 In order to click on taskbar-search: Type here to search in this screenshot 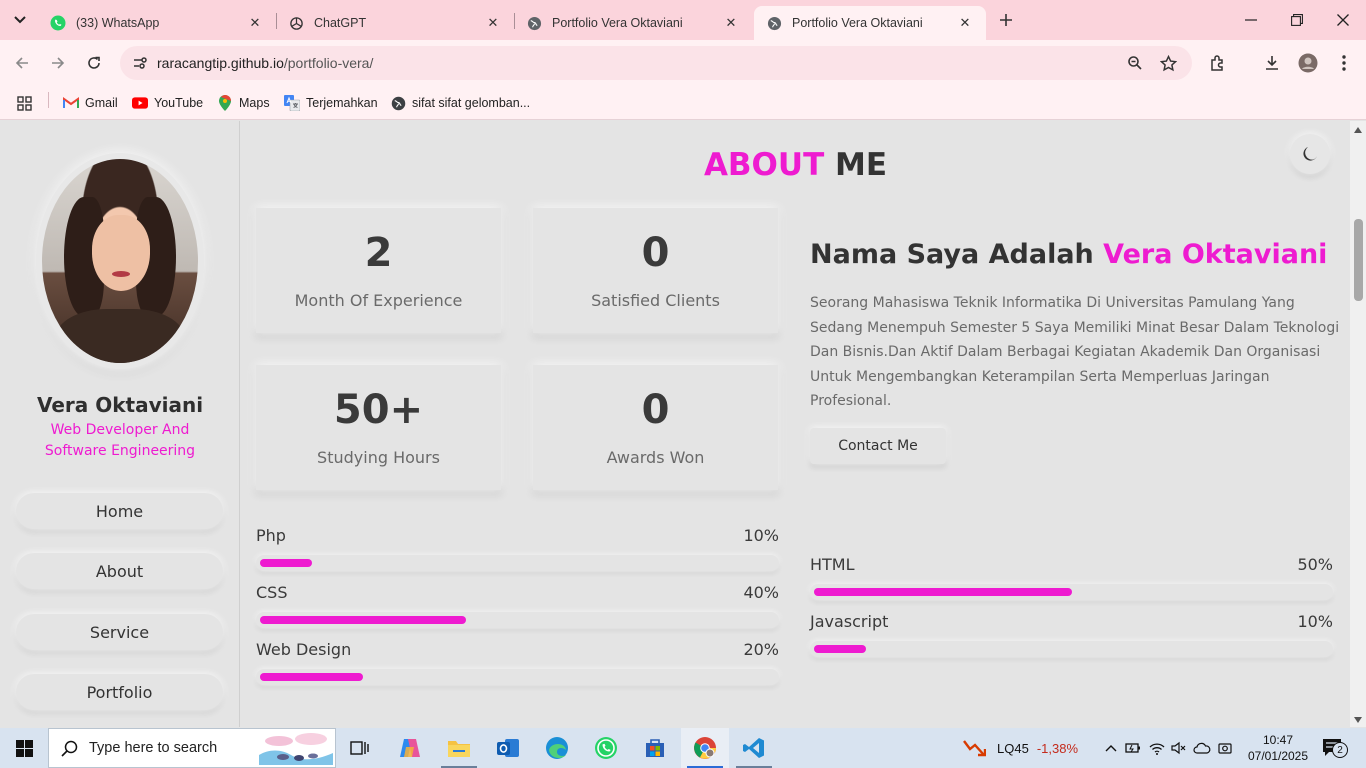, I will do `click(192, 748)`.